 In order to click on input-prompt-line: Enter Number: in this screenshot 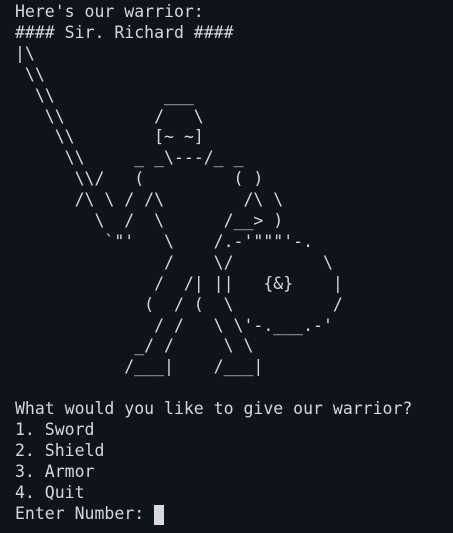, I will do `click(230, 514)`.